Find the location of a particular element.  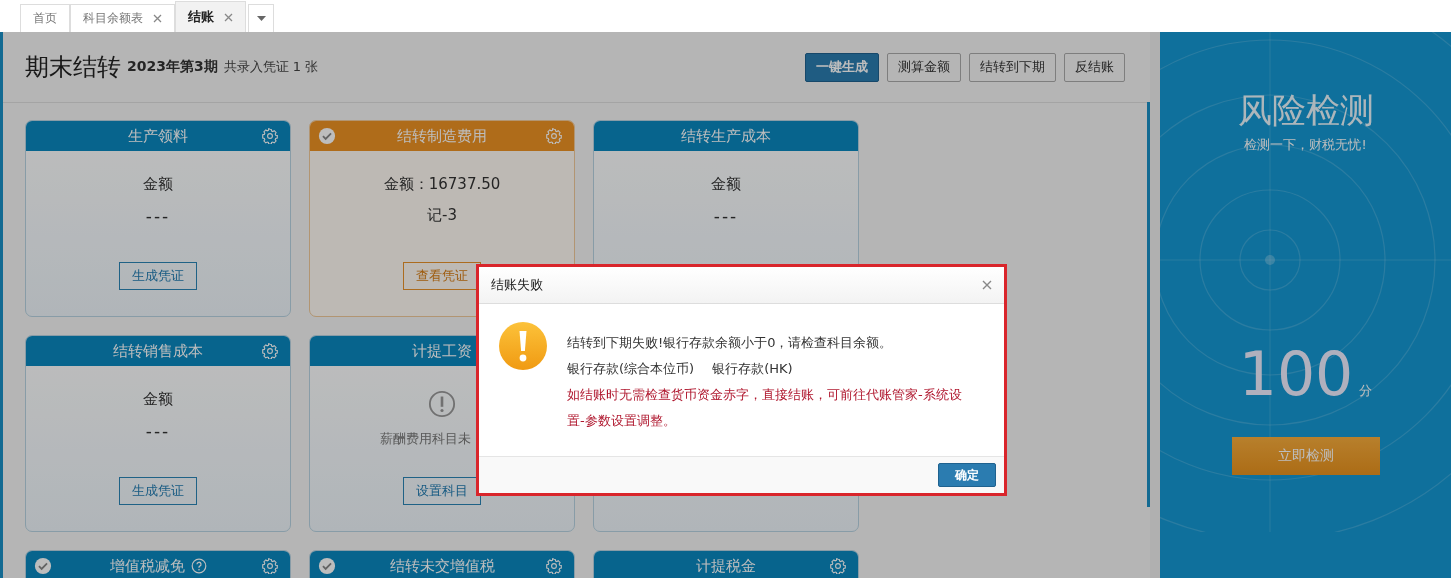

voucher-number: 记-3 is located at coordinates (442, 215).